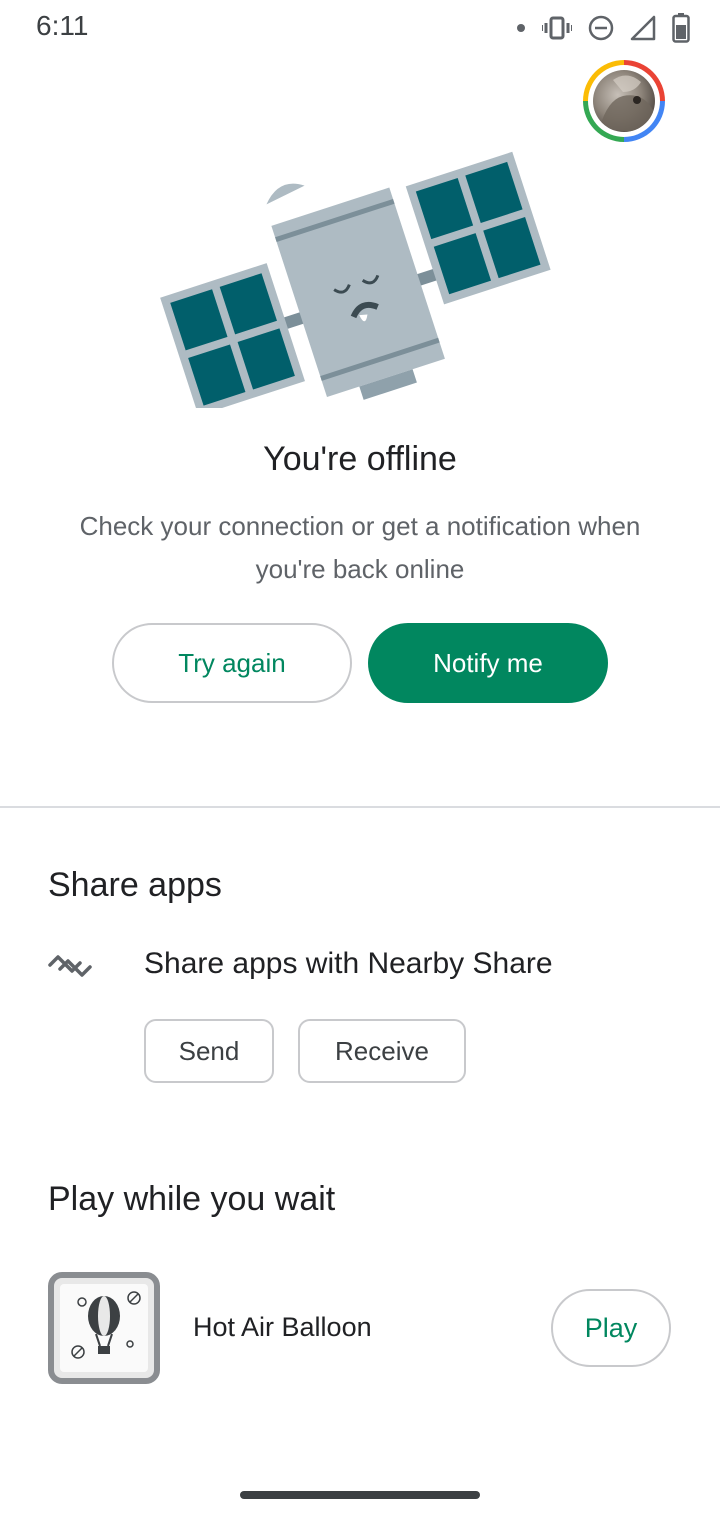 This screenshot has height=1520, width=720. I want to click on do-not-disturb-icon, so click(601, 28).